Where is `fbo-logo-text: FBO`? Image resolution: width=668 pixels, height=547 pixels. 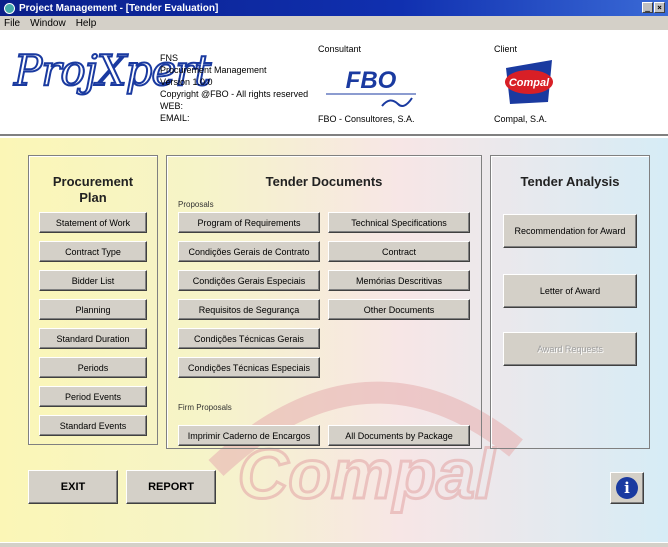
fbo-logo-text: FBO is located at coordinates (371, 80).